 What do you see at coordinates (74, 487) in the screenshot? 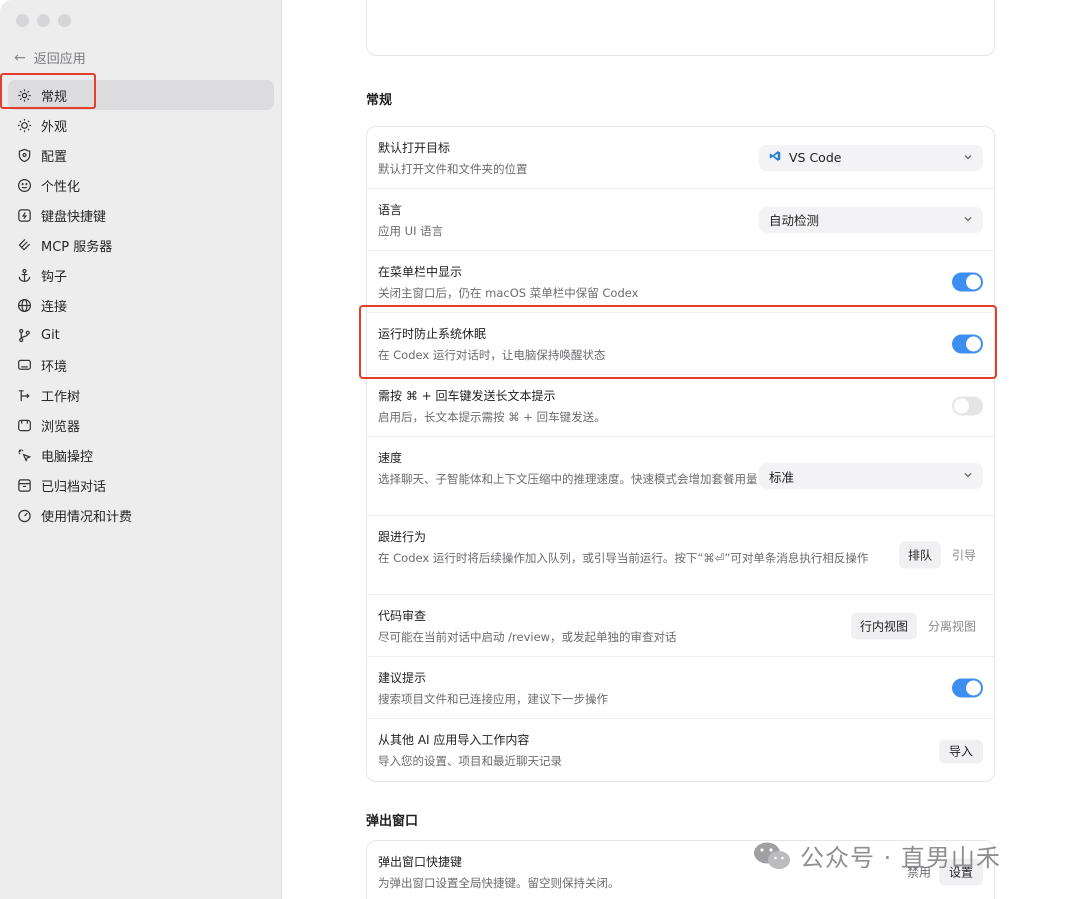
I see `sidebar-item-label: 已归档对话` at bounding box center [74, 487].